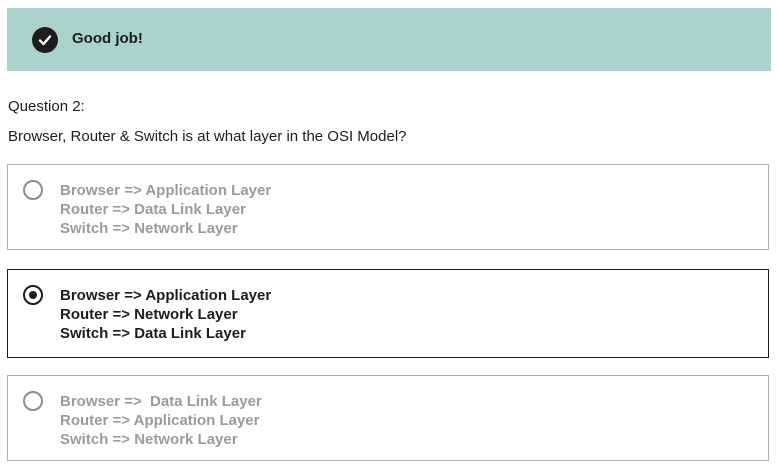  What do you see at coordinates (46, 106) in the screenshot?
I see `question-number: Question 2:` at bounding box center [46, 106].